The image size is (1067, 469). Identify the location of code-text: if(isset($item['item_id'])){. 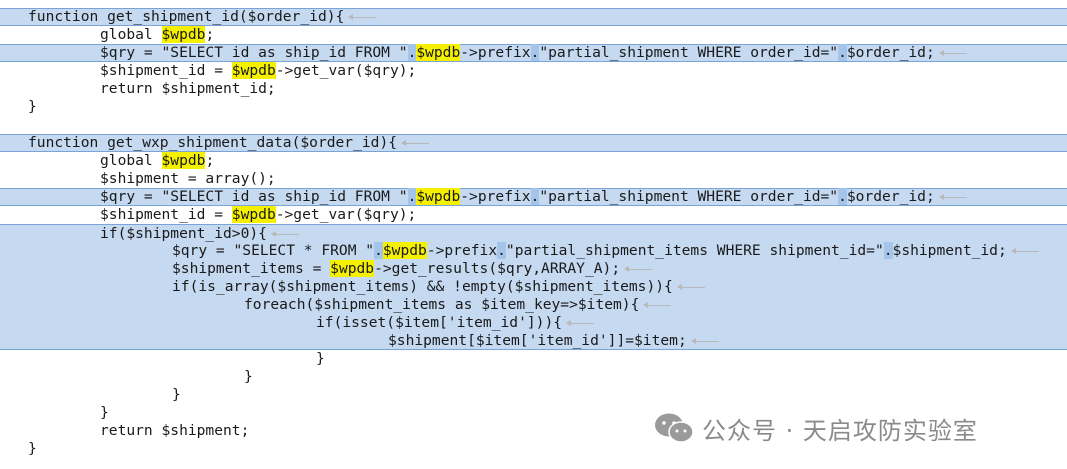
(455, 323).